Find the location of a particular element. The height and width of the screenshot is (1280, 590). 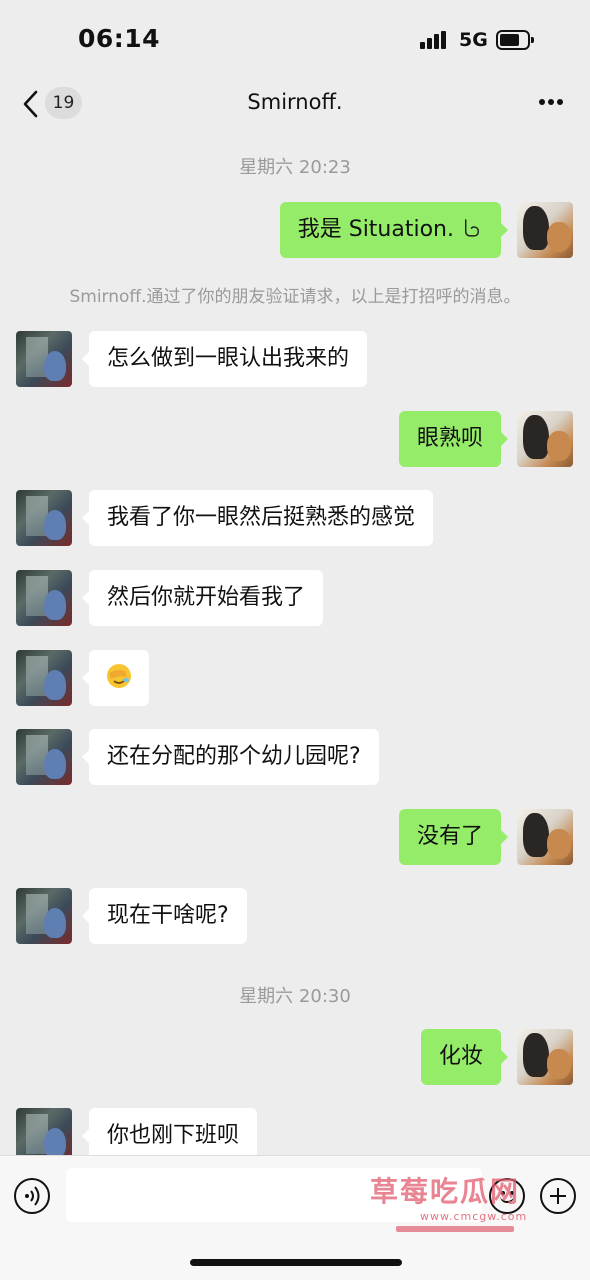

signal-icon is located at coordinates (435, 40).